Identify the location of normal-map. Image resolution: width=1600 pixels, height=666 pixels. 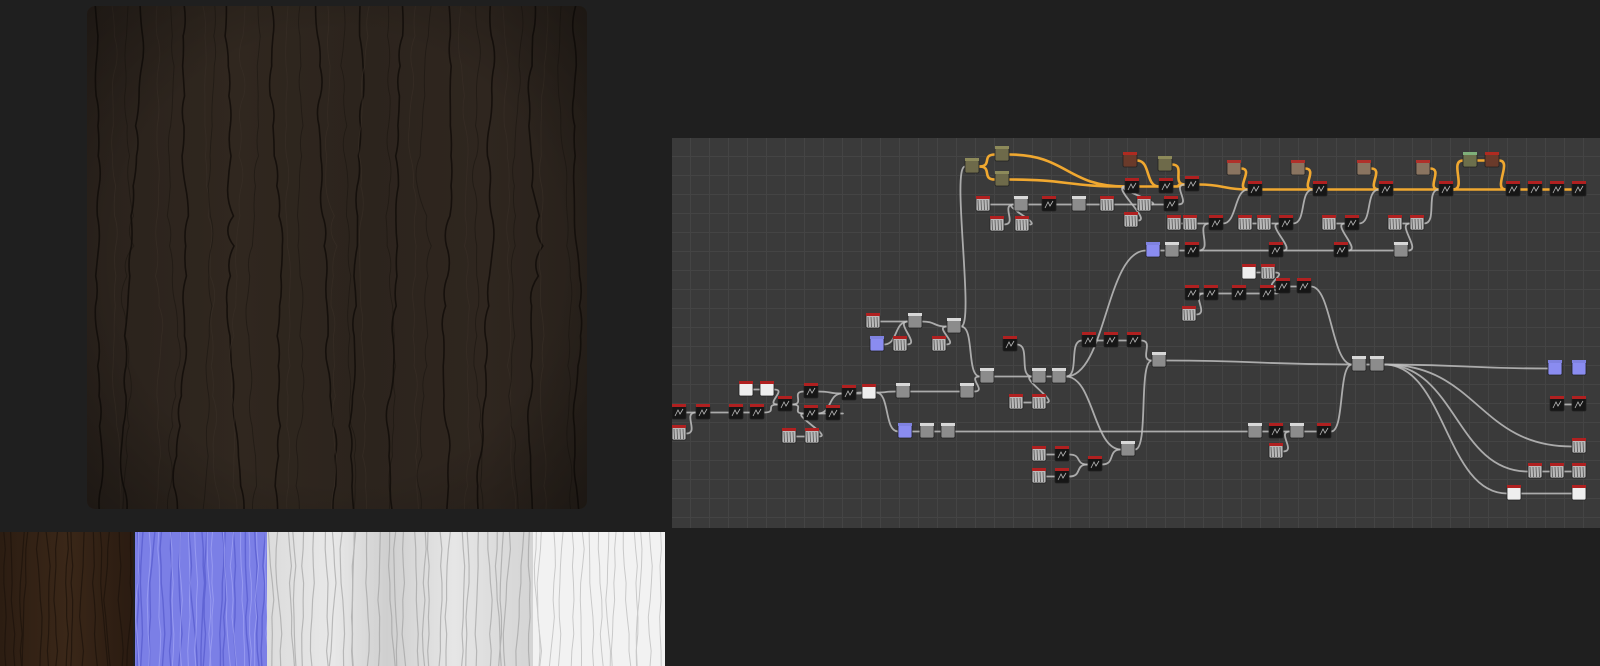
(201, 599).